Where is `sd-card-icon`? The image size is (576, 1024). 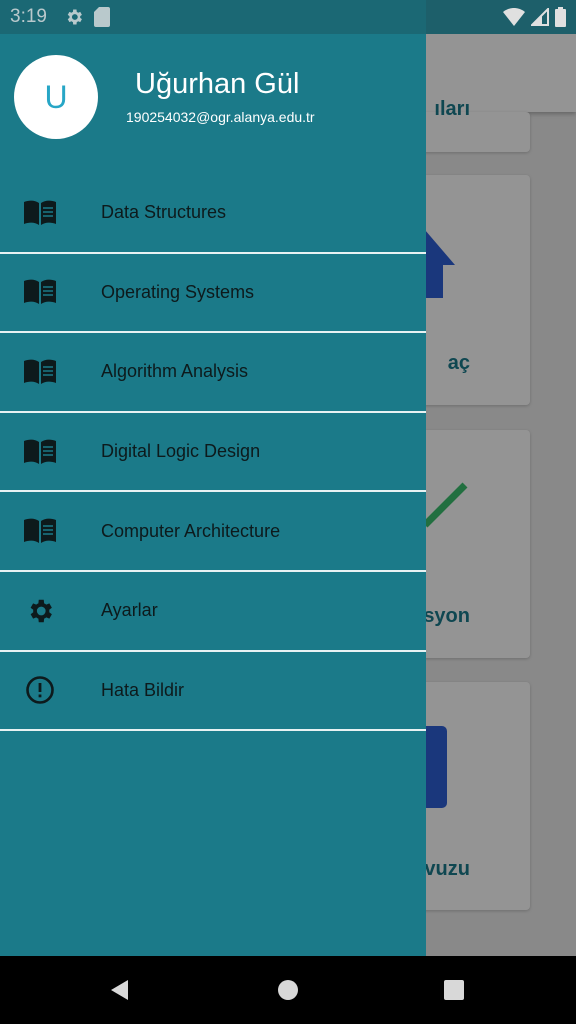
sd-card-icon is located at coordinates (102, 17).